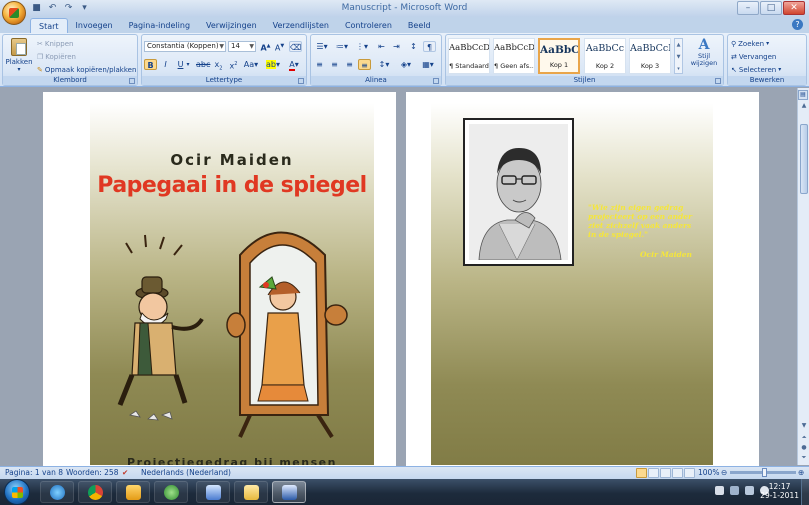 The image size is (809, 505). I want to click on scroll-up-icon: ▲, so click(804, 106).